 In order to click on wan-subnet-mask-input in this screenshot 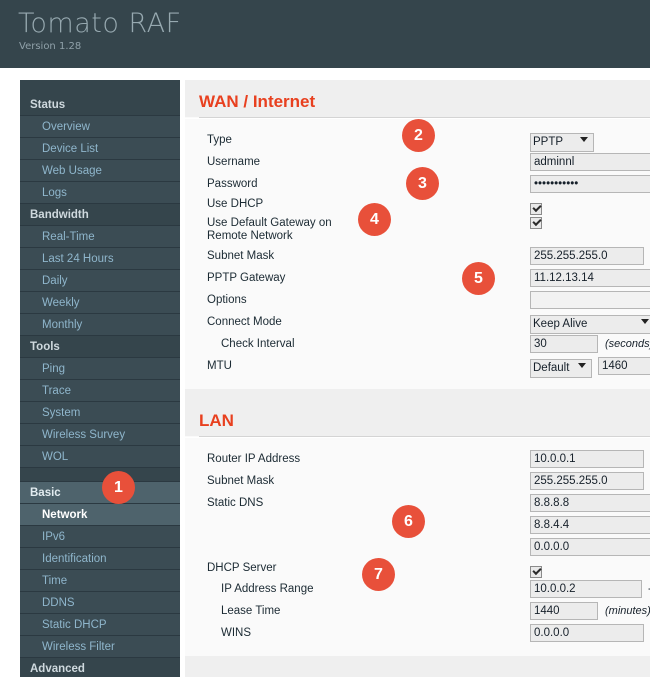, I will do `click(587, 256)`.